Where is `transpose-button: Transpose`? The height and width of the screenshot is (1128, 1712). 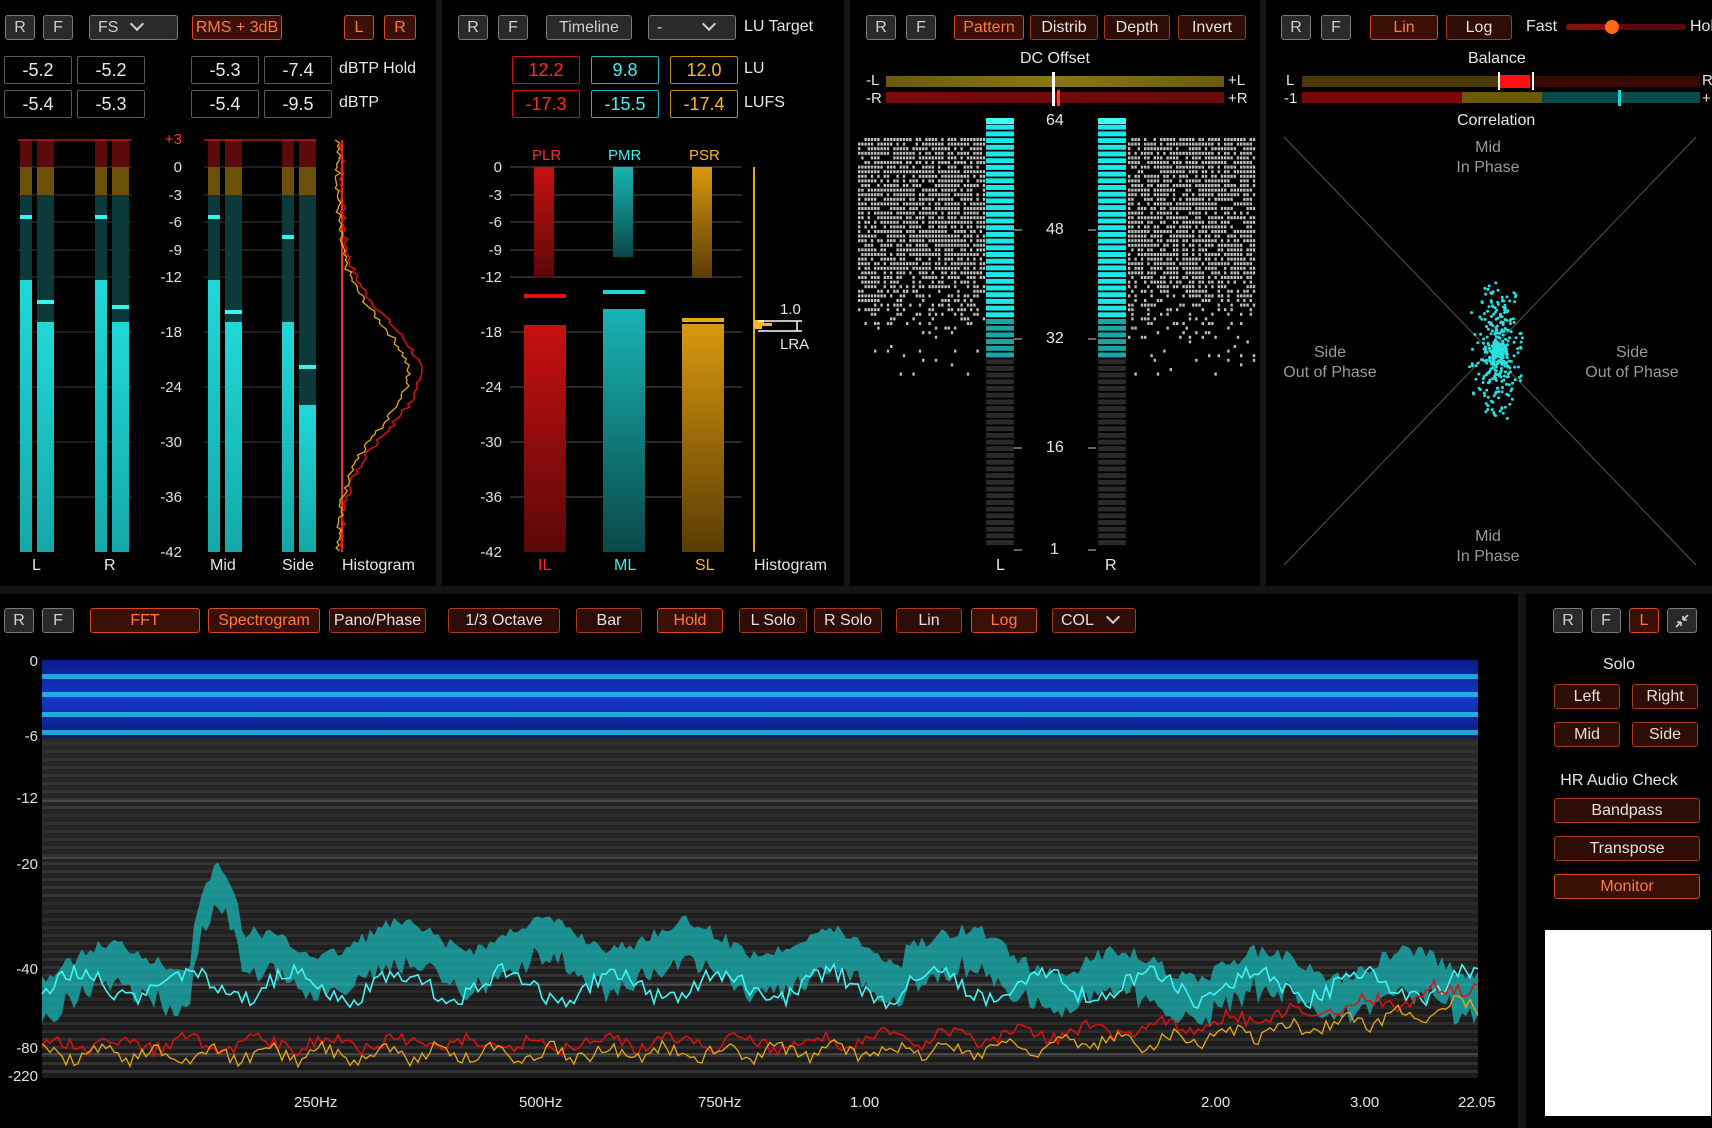 transpose-button: Transpose is located at coordinates (1627, 848).